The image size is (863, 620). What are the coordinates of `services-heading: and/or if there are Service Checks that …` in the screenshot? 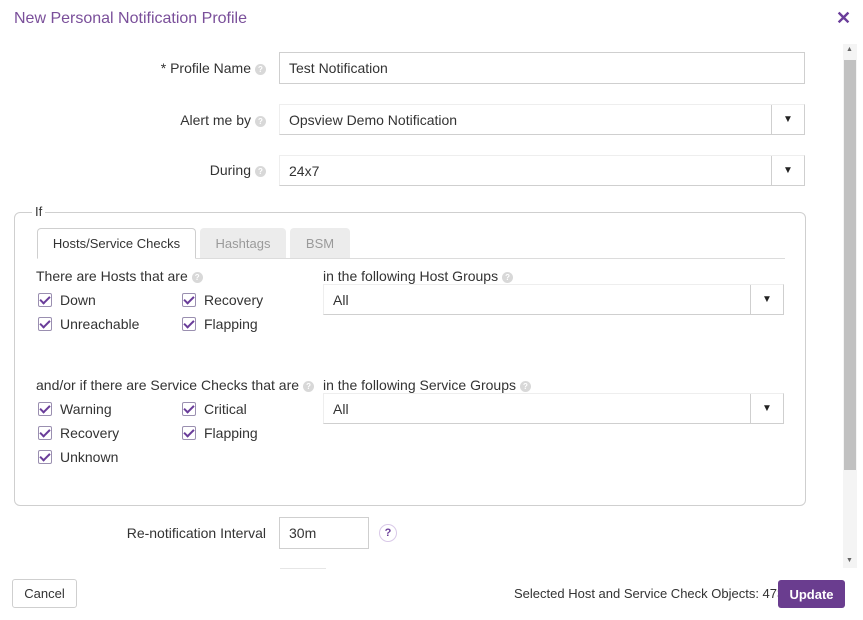 It's located at (175, 385).